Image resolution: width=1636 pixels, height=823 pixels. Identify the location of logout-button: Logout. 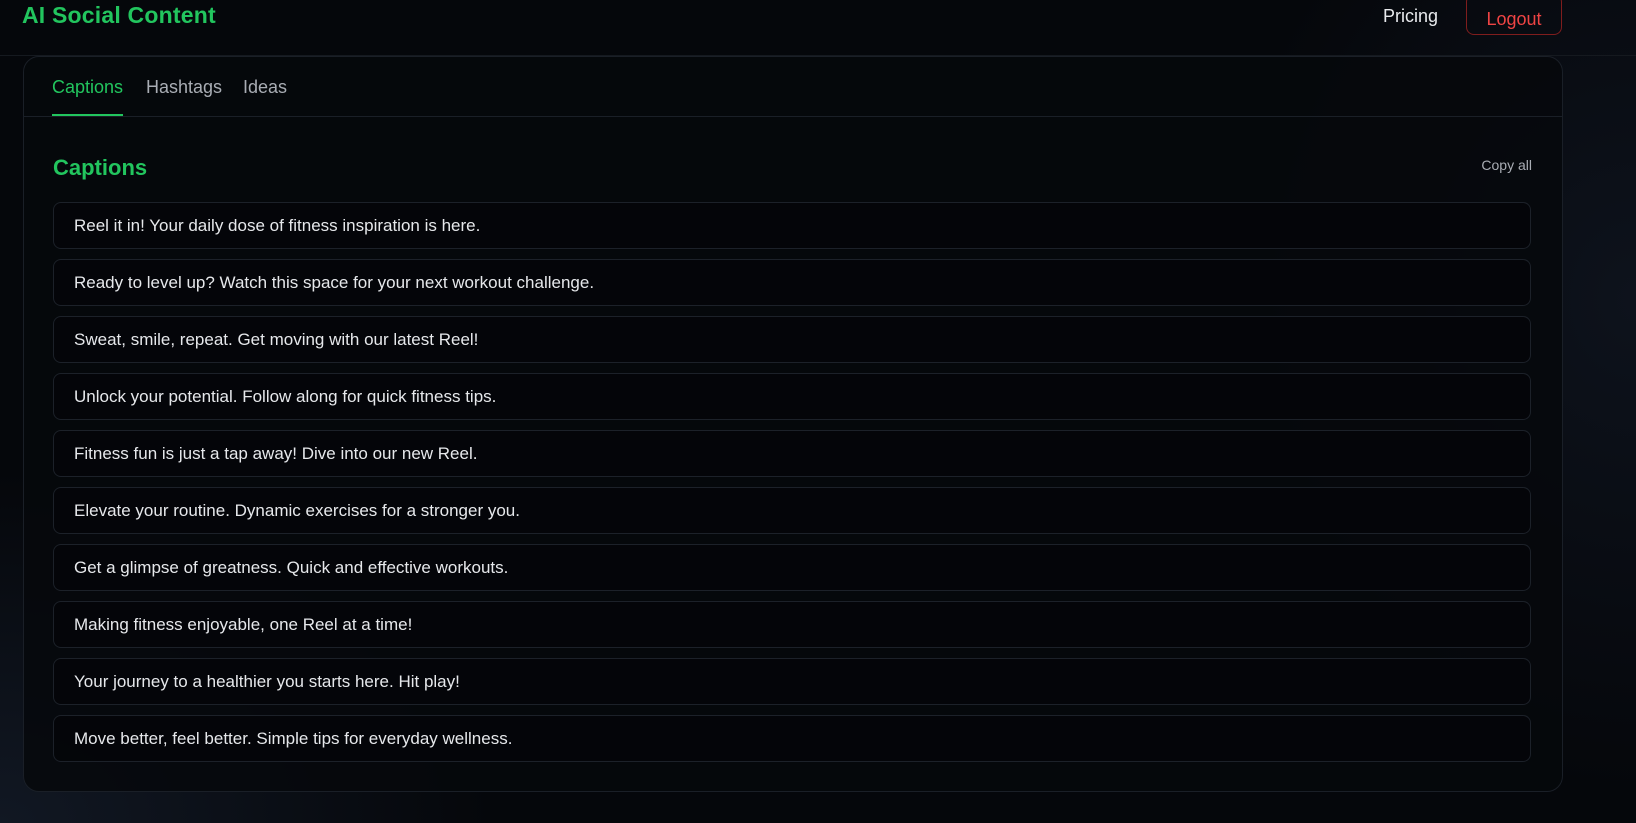
(1514, 17).